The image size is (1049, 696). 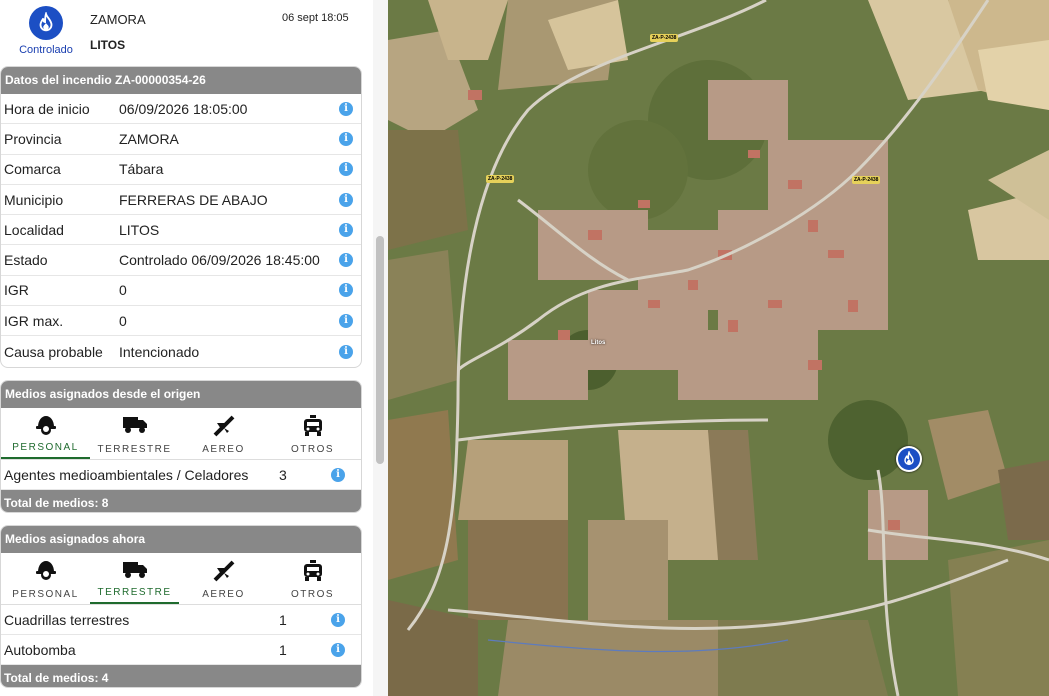 I want to click on resource-row: Cuadrillas terrestres 1 i, so click(x=181, y=620).